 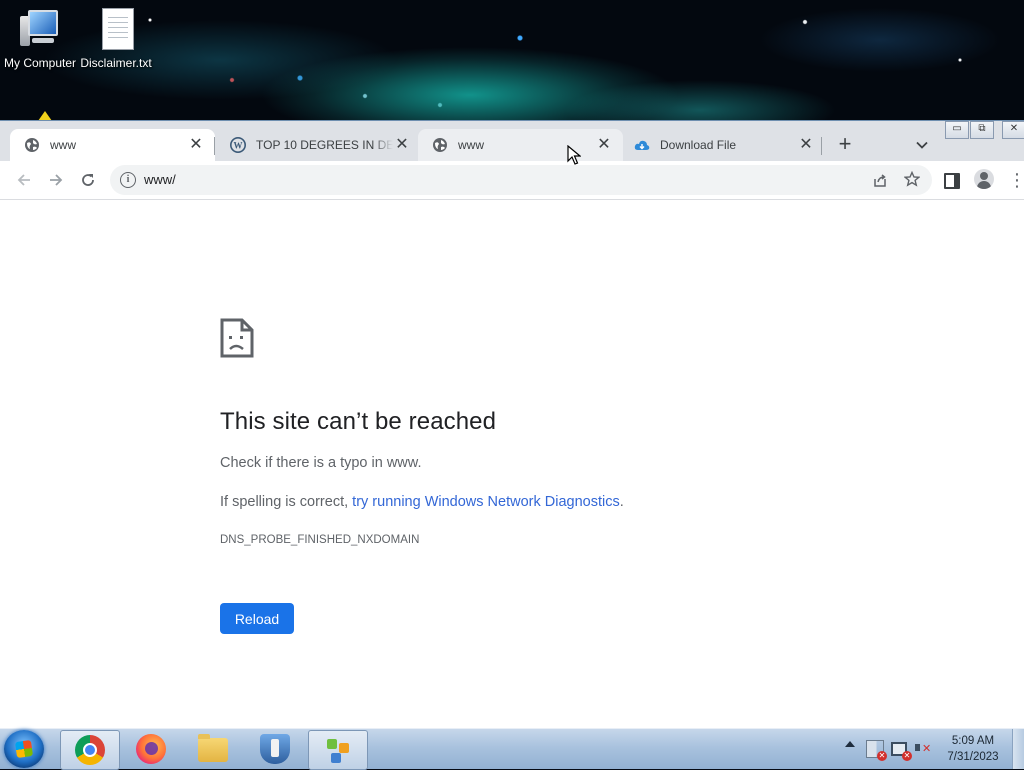 I want to click on system-clock: 5:09 AM 7/31/2023, so click(x=973, y=749).